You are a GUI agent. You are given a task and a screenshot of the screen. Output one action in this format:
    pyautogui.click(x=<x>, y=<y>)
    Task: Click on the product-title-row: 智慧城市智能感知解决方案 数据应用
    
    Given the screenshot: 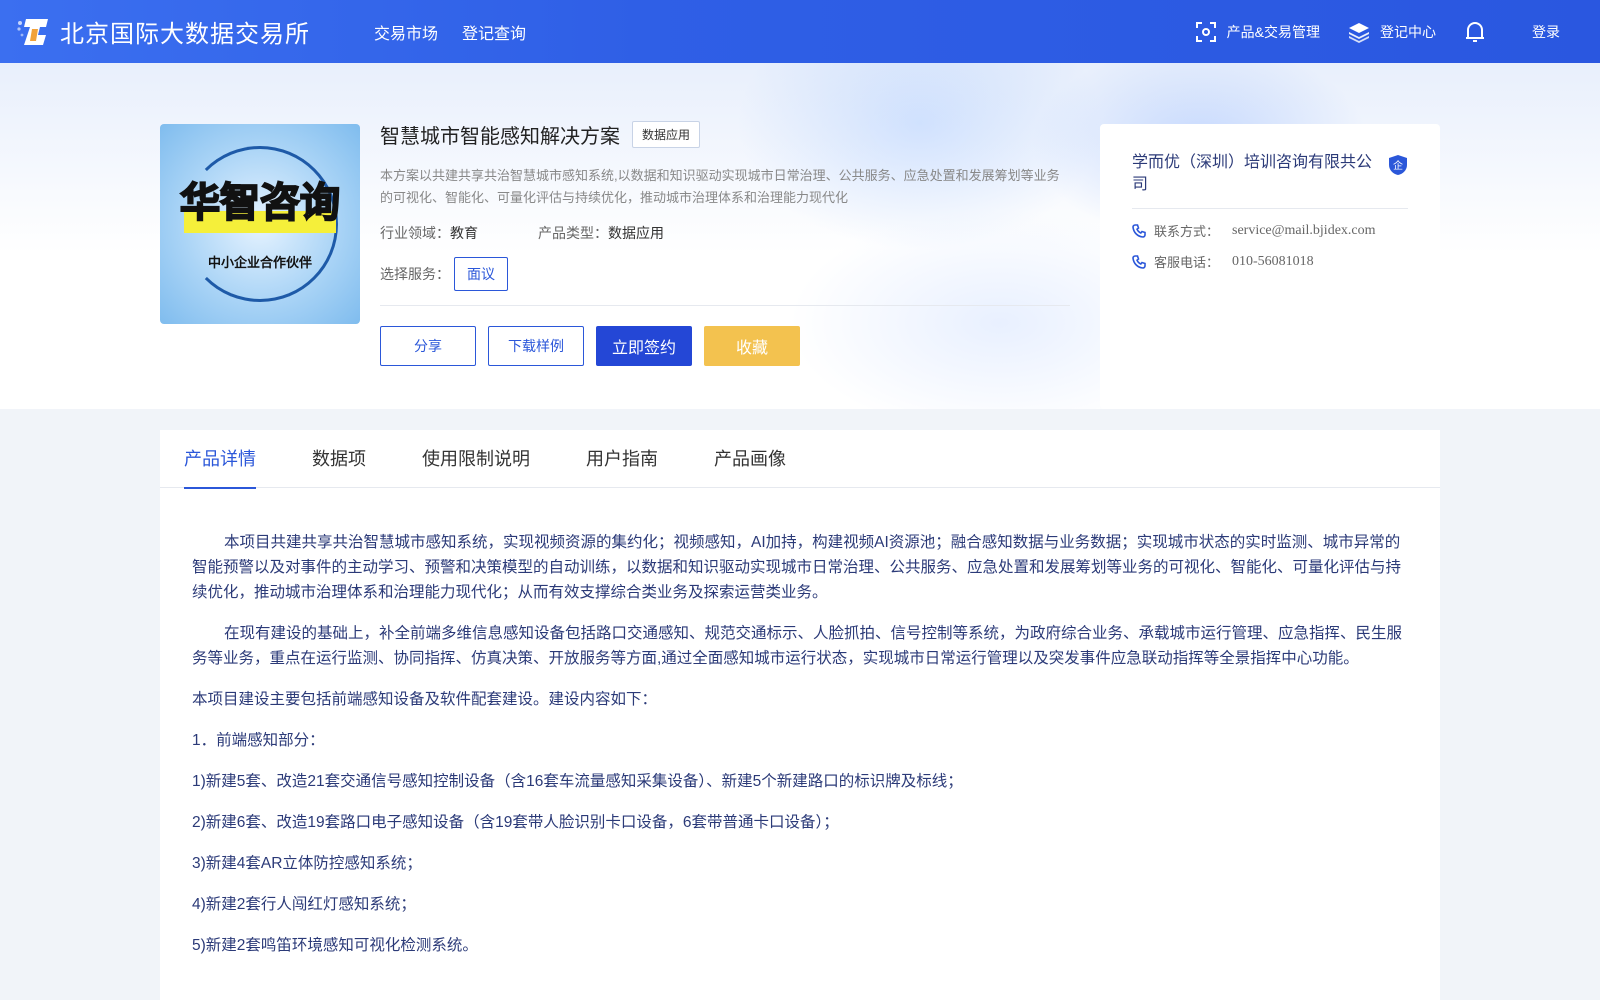 What is the action you would take?
    pyautogui.click(x=725, y=134)
    